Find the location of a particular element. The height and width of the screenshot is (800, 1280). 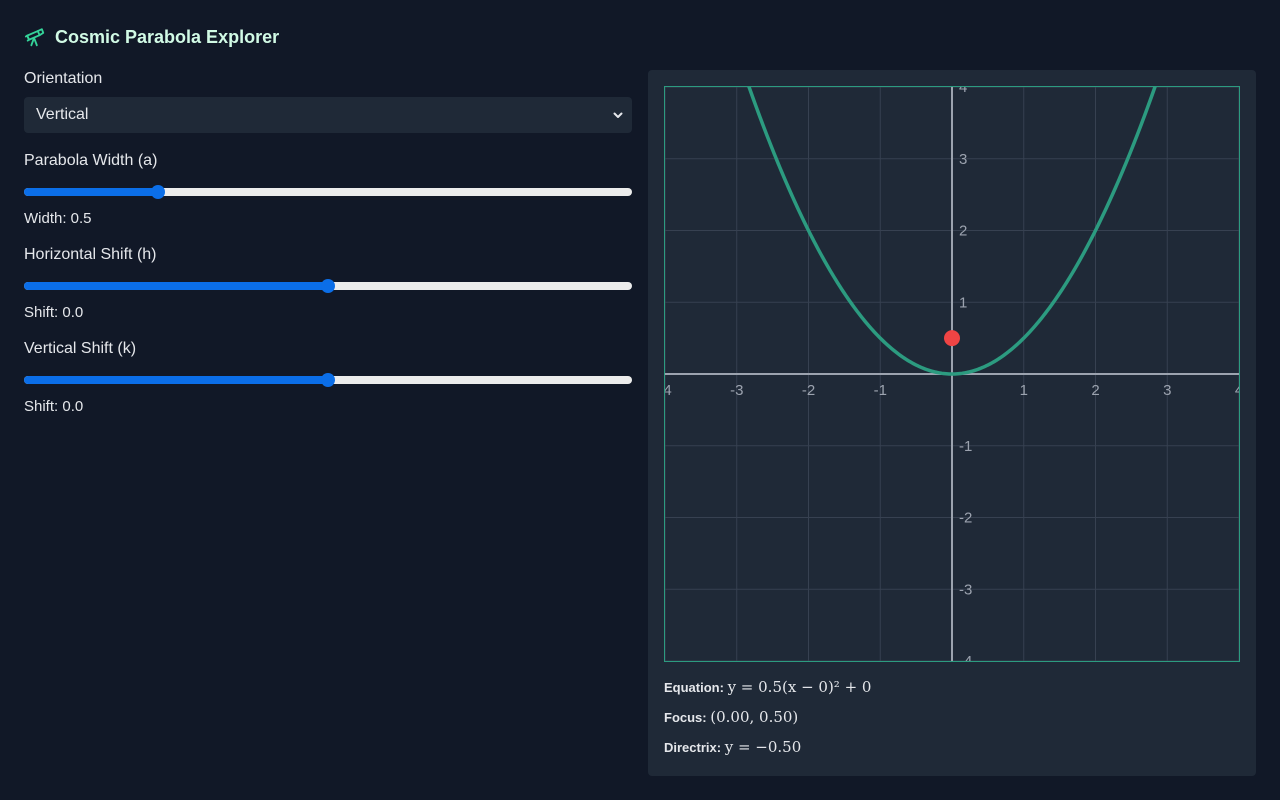

focus-row: Focus: (0.00, 0.50) is located at coordinates (731, 717).